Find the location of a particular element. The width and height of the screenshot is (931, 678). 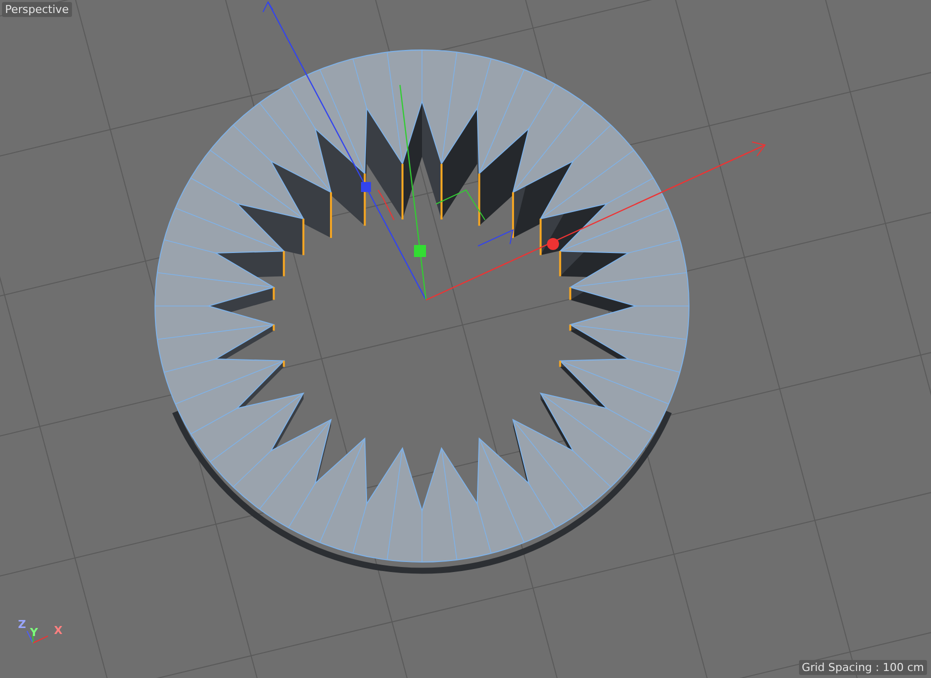

axis-label: X is located at coordinates (58, 630).